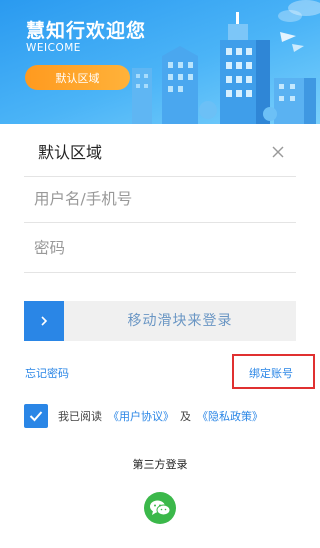  Describe the element at coordinates (159, 248) in the screenshot. I see `password-input` at that location.